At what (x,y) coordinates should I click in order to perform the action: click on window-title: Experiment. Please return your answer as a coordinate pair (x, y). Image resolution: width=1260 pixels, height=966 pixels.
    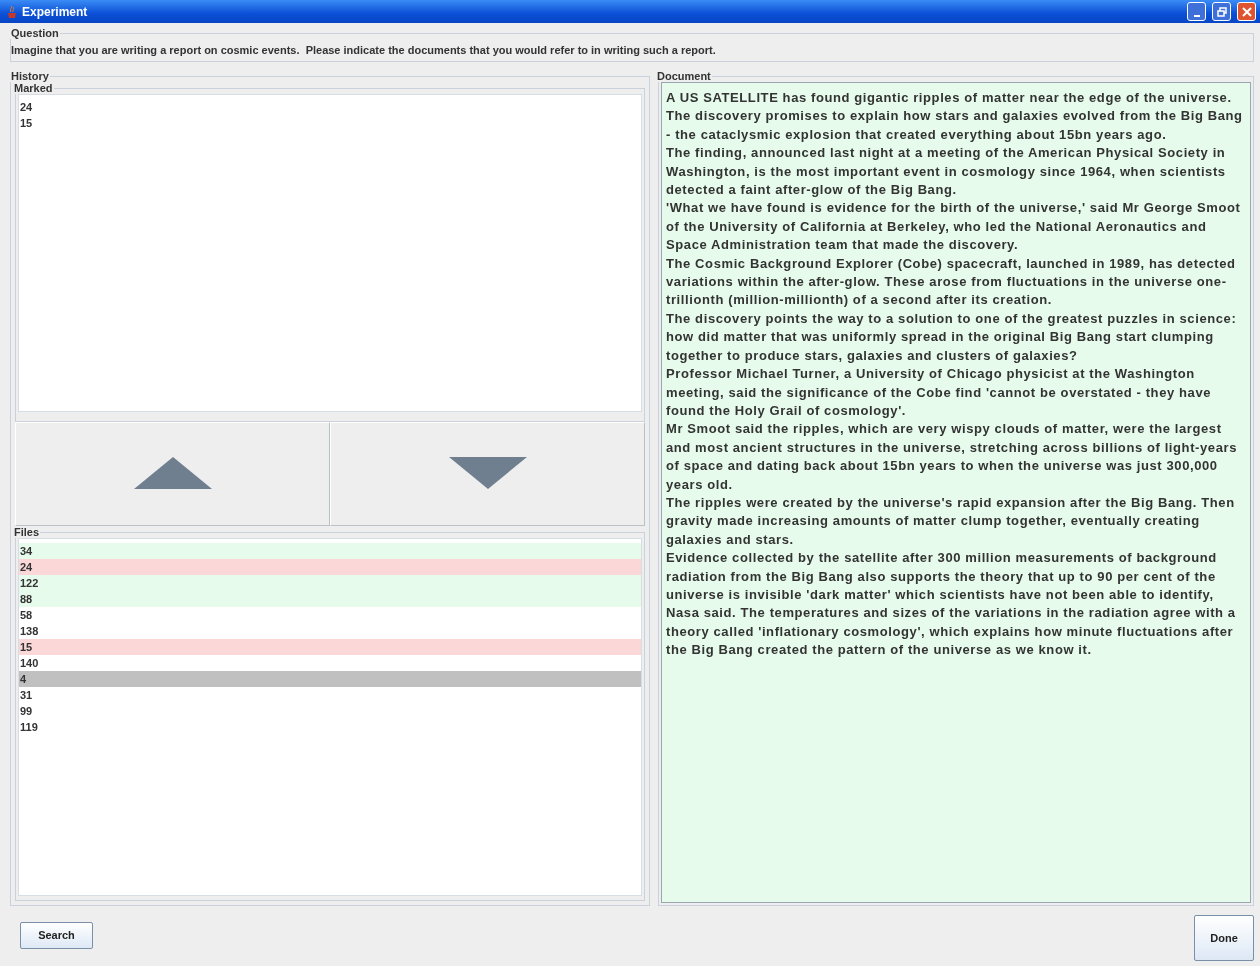
    Looking at the image, I should click on (55, 11).